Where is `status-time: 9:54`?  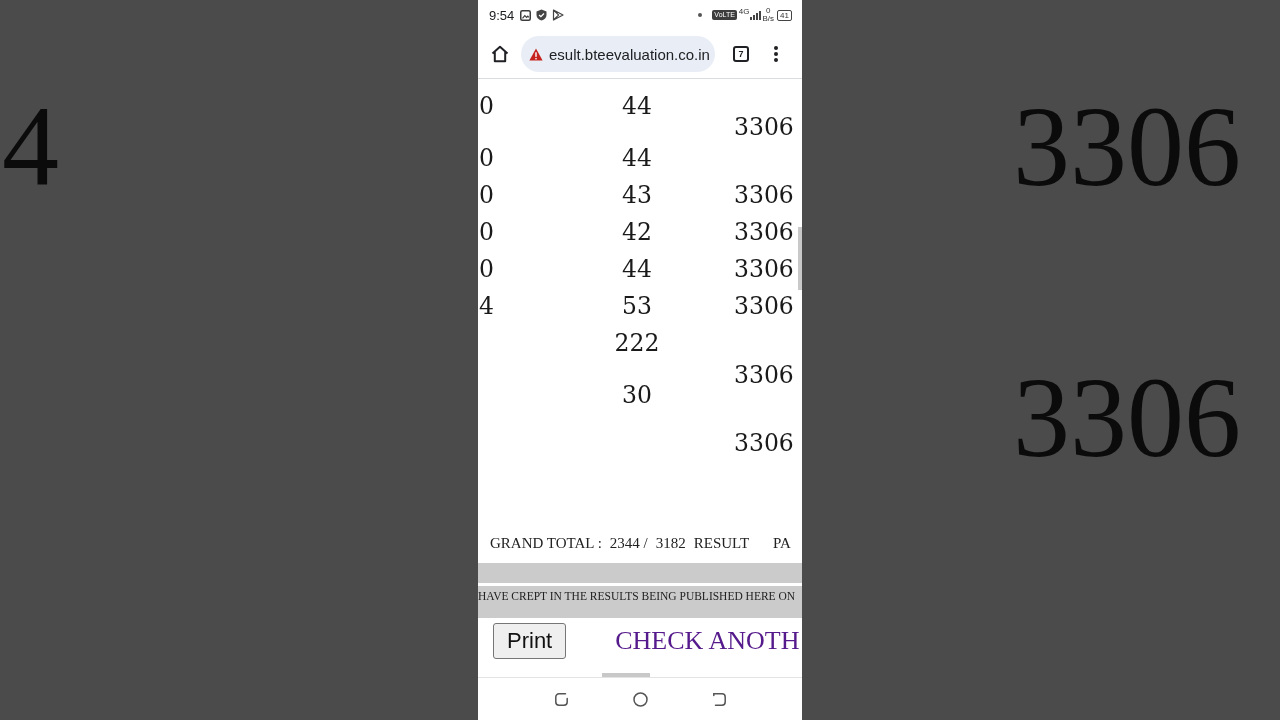 status-time: 9:54 is located at coordinates (502, 15).